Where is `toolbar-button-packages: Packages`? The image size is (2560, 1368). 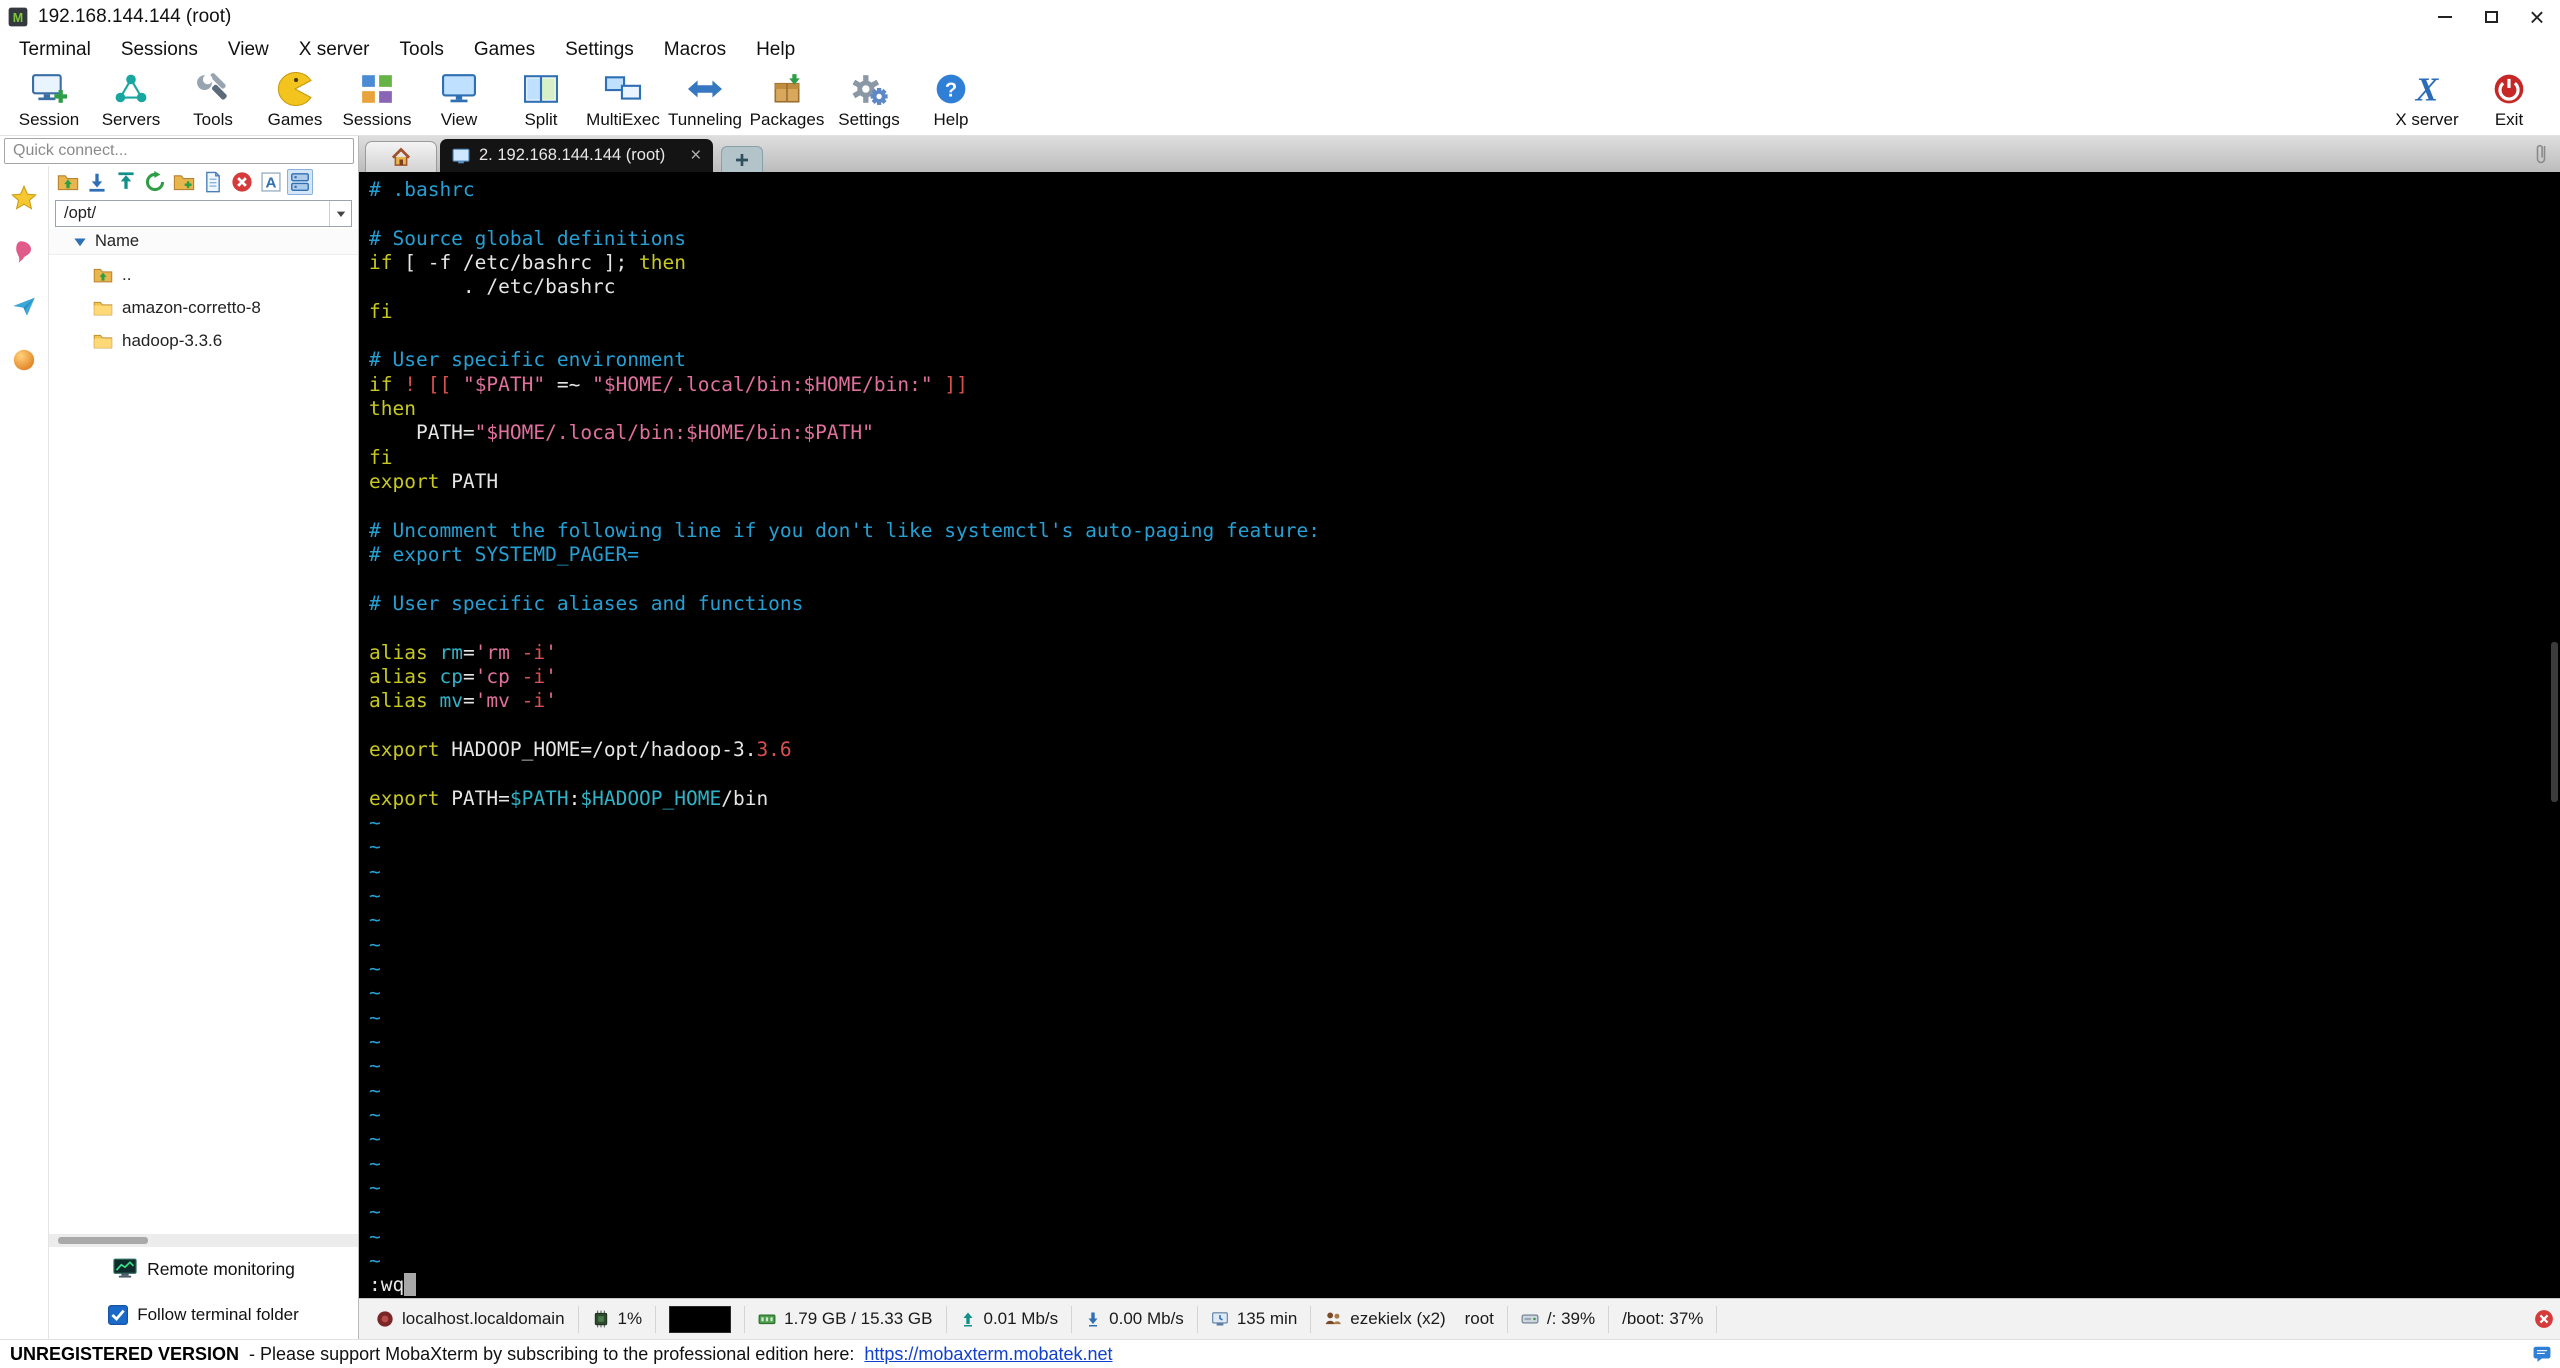
toolbar-button-packages: Packages is located at coordinates (787, 101).